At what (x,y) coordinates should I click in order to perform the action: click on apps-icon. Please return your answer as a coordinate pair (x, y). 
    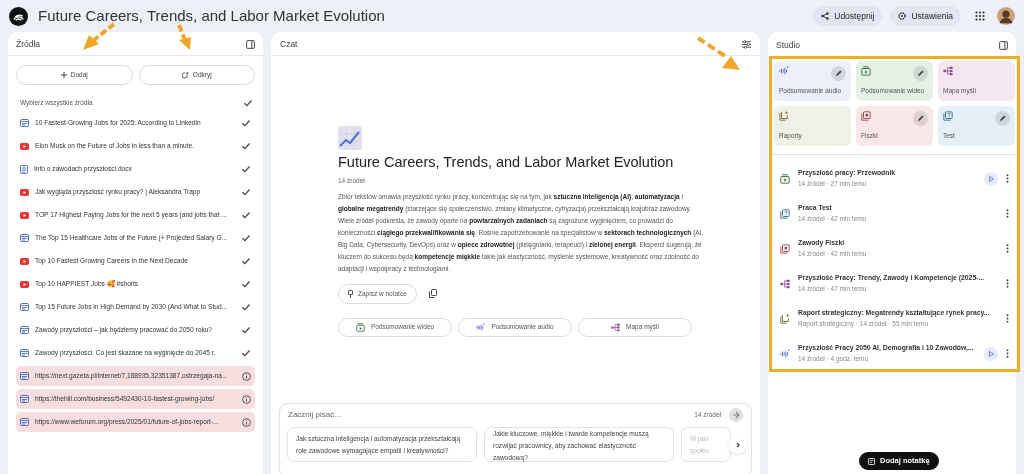
    Looking at the image, I should click on (980, 16).